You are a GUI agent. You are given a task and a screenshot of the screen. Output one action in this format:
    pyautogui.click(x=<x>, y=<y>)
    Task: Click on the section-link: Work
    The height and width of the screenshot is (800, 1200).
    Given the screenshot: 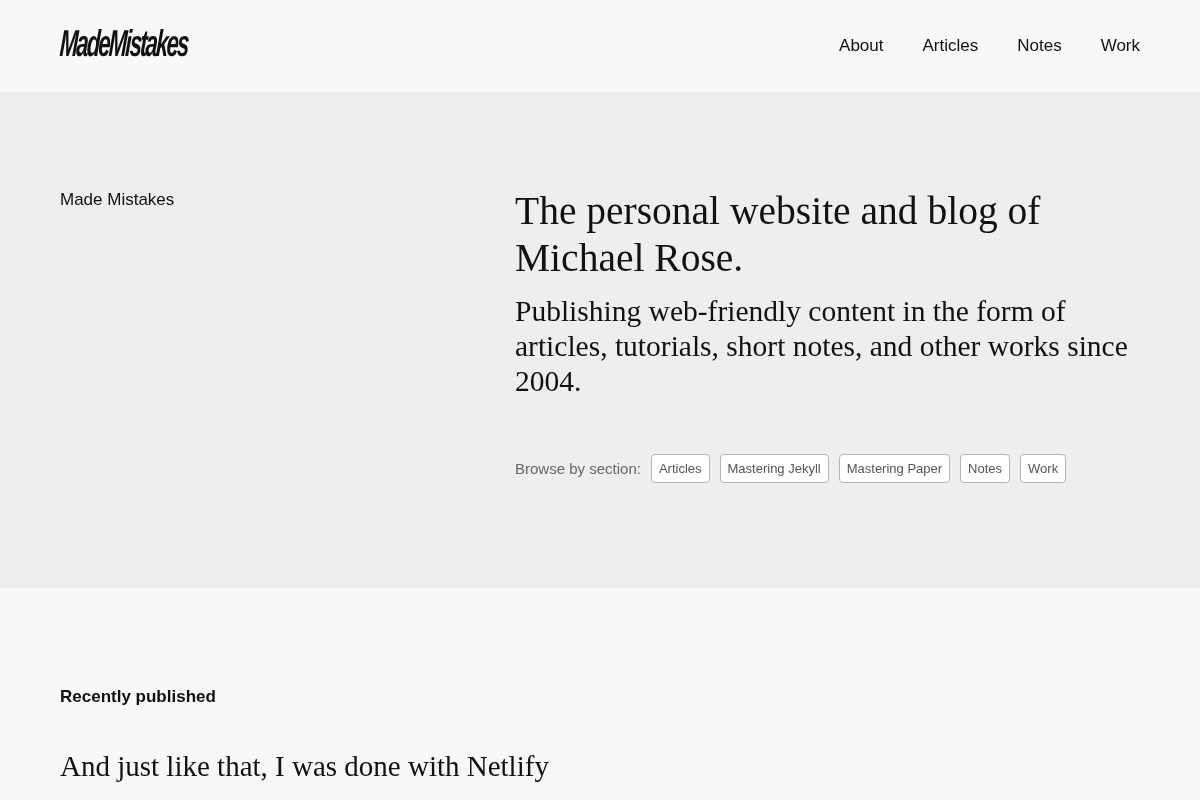 What is the action you would take?
    pyautogui.click(x=1043, y=468)
    